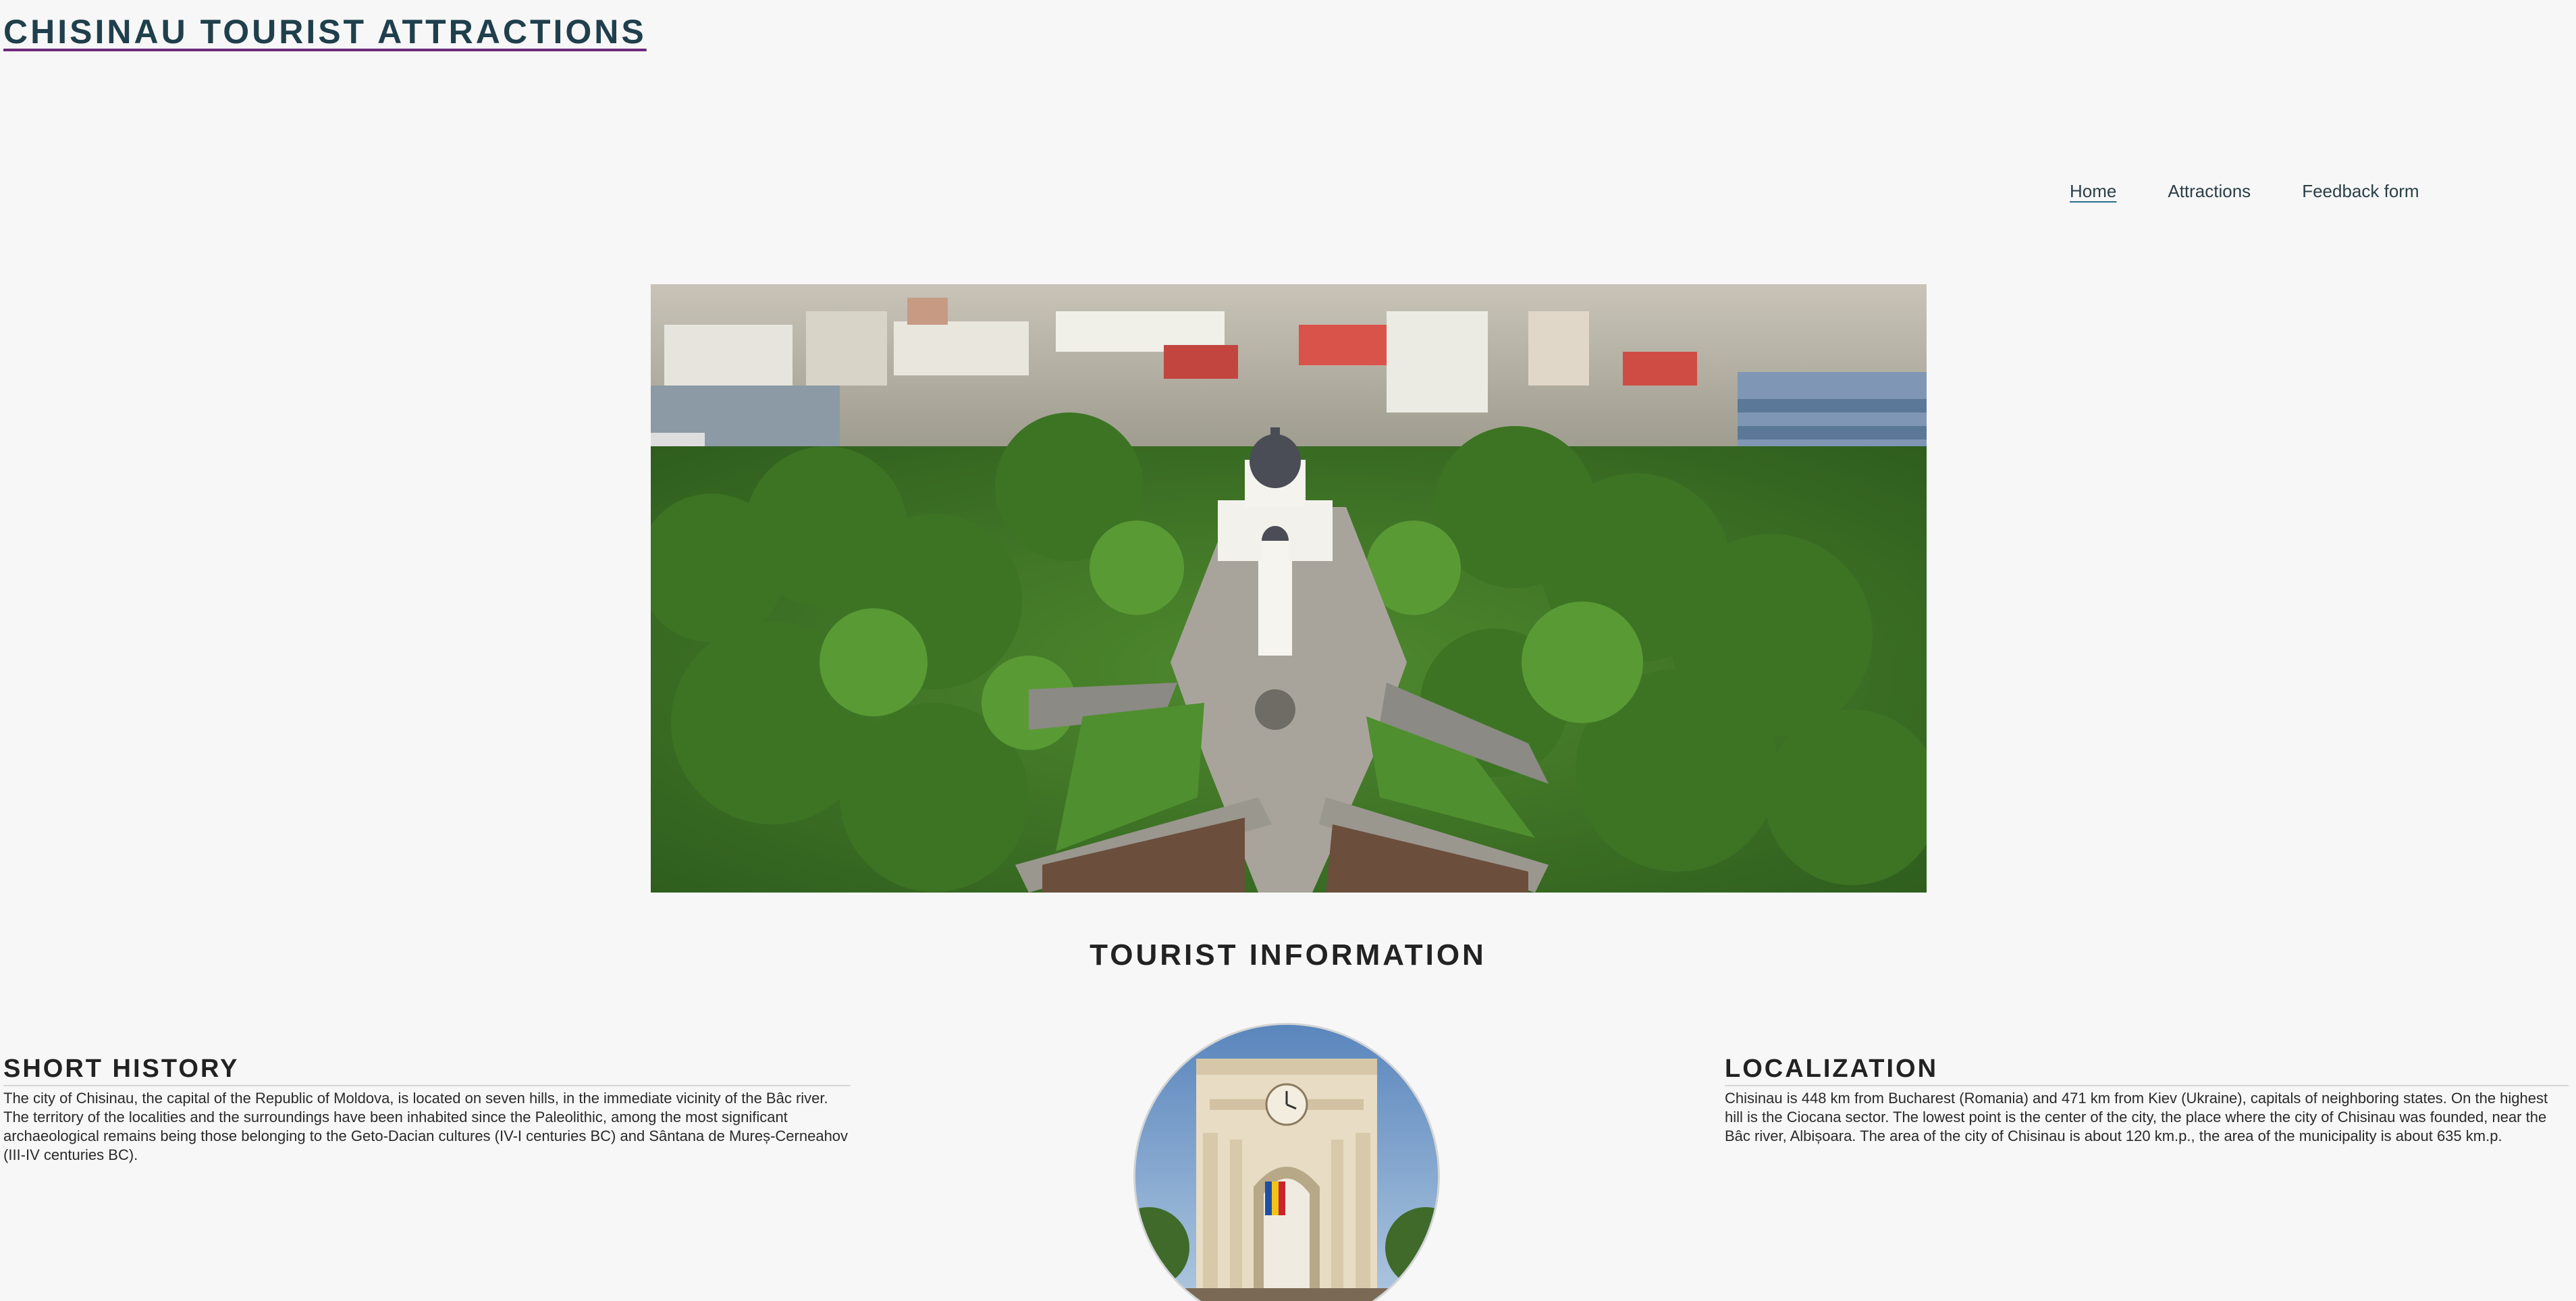 The height and width of the screenshot is (1301, 2576). I want to click on localization-heading: LOCALIZATION, so click(2147, 1070).